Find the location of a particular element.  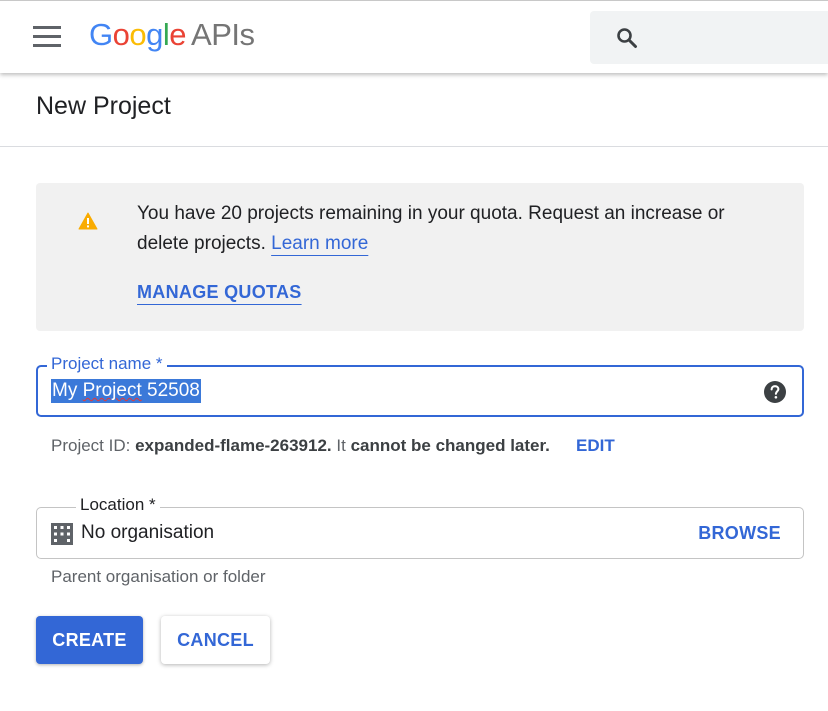

logo-letter: g is located at coordinates (154, 34).